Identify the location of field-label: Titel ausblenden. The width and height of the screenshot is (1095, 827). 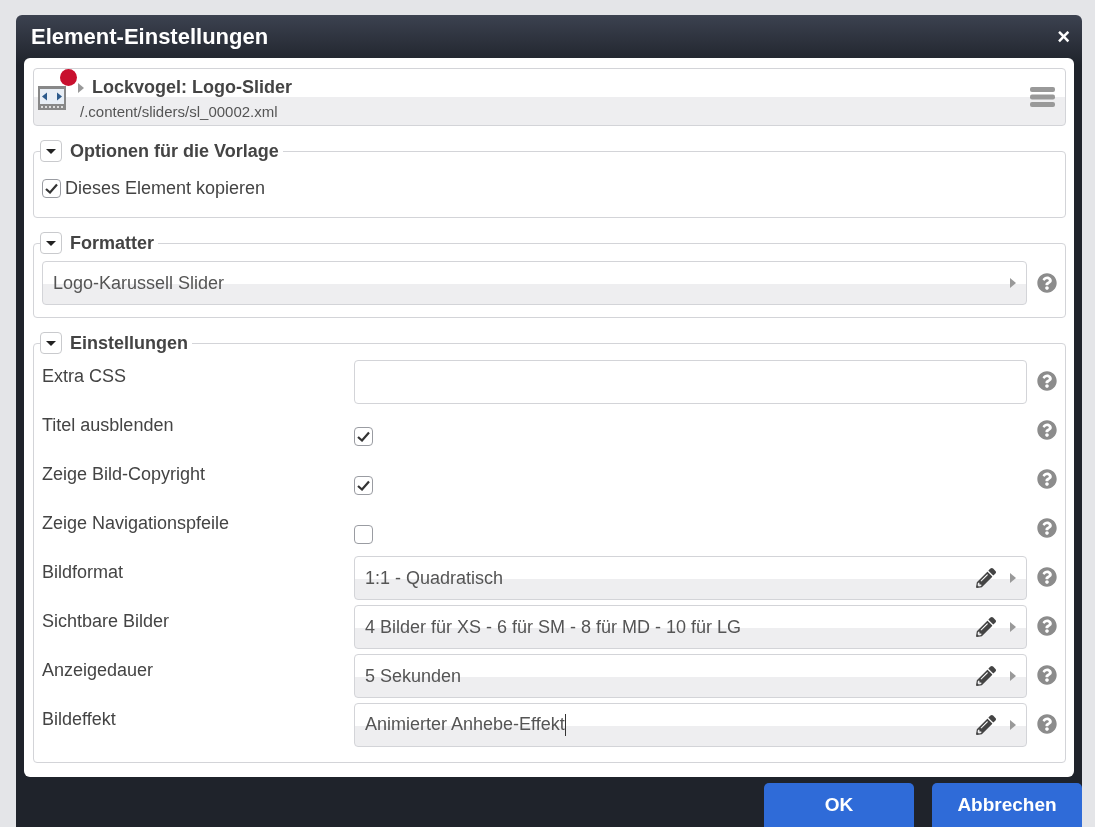
(108, 425).